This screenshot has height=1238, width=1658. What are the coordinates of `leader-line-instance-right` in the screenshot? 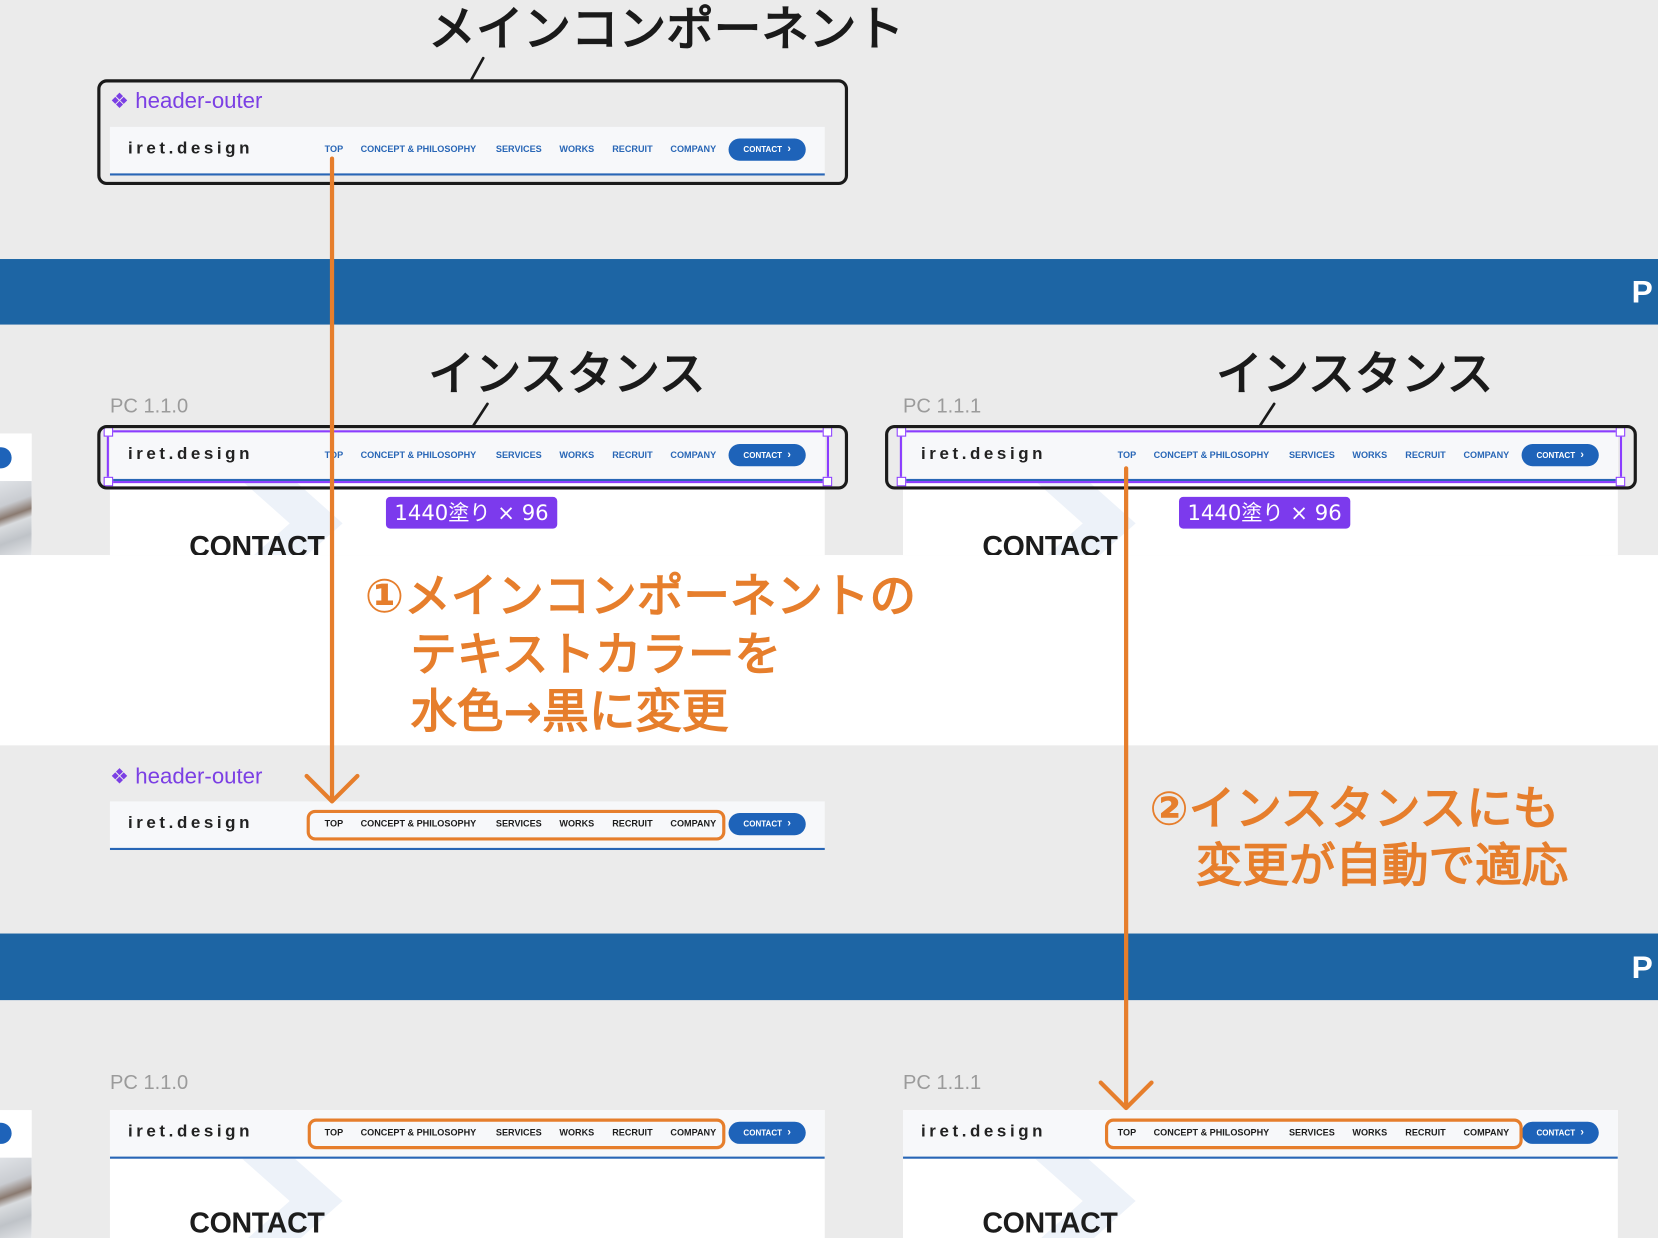 It's located at (1267, 414).